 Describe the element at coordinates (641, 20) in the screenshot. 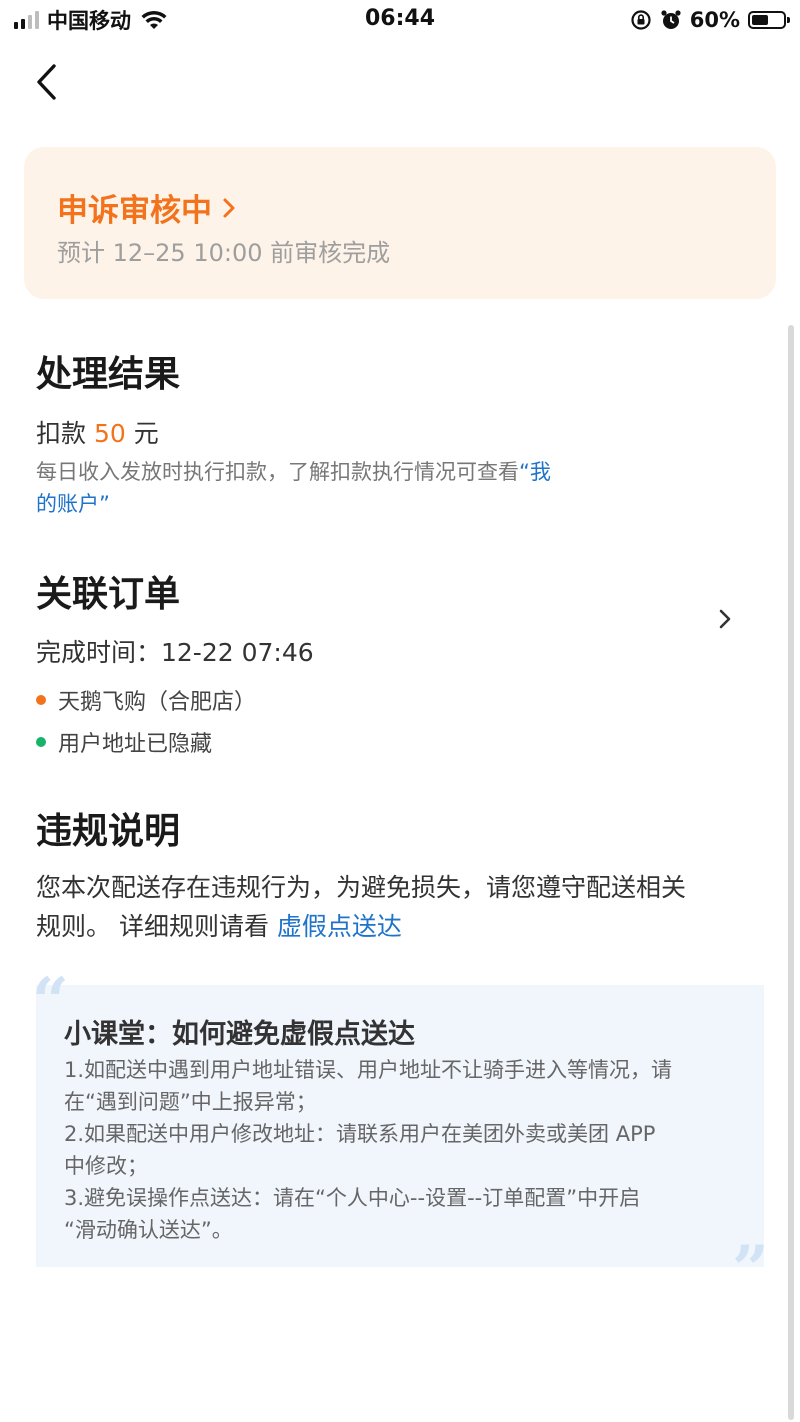

I see `rotation-lock-icon` at that location.